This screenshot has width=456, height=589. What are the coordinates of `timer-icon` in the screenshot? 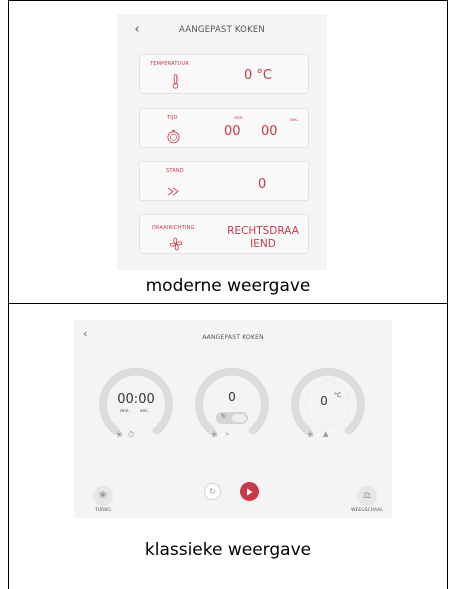 It's located at (173, 138).